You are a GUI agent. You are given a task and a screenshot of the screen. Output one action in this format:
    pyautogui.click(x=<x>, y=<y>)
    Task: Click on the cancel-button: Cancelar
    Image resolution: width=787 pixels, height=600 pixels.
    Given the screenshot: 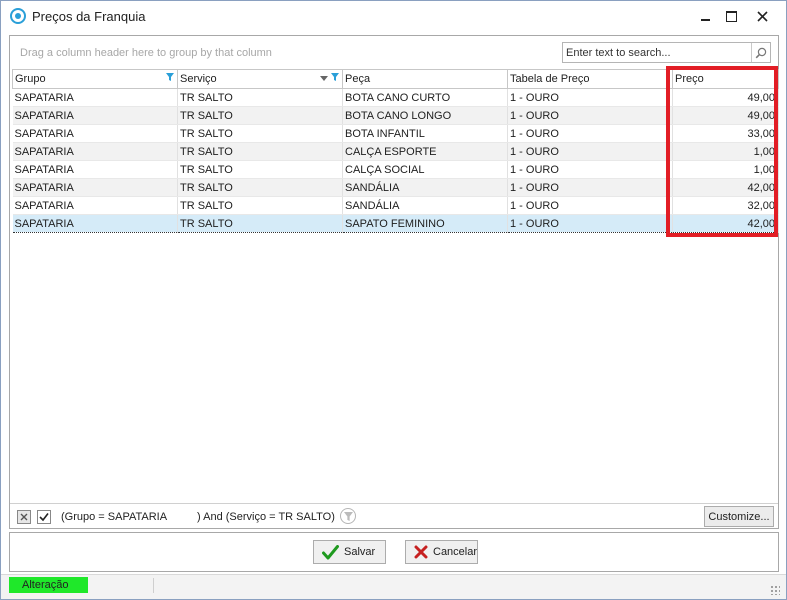 What is the action you would take?
    pyautogui.click(x=441, y=552)
    